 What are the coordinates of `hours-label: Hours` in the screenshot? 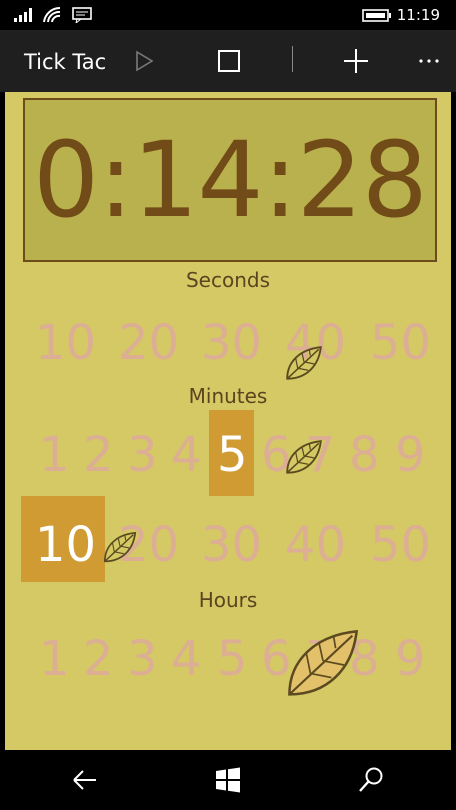 It's located at (228, 600).